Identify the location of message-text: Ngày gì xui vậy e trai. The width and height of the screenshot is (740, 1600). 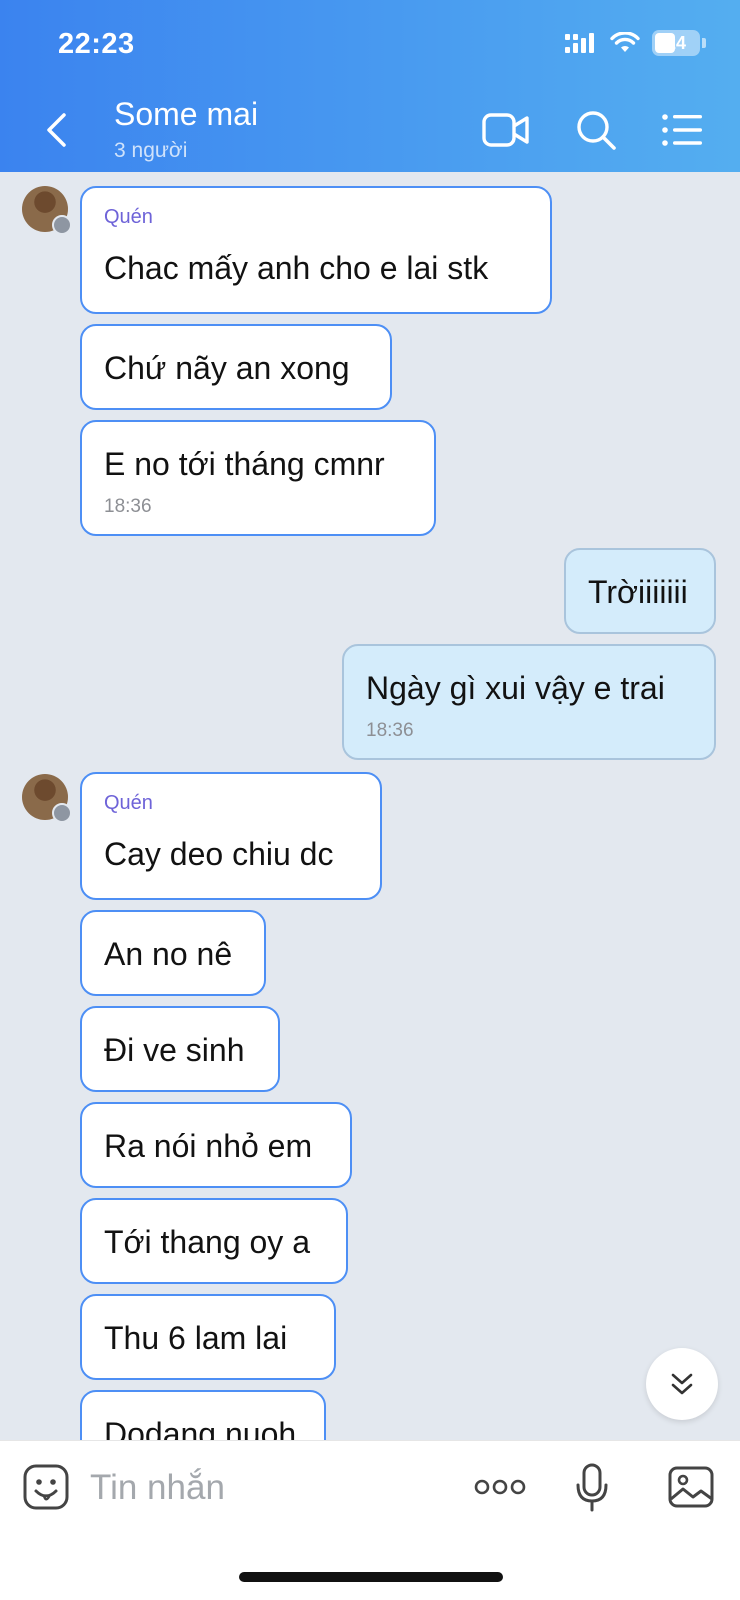
(515, 688).